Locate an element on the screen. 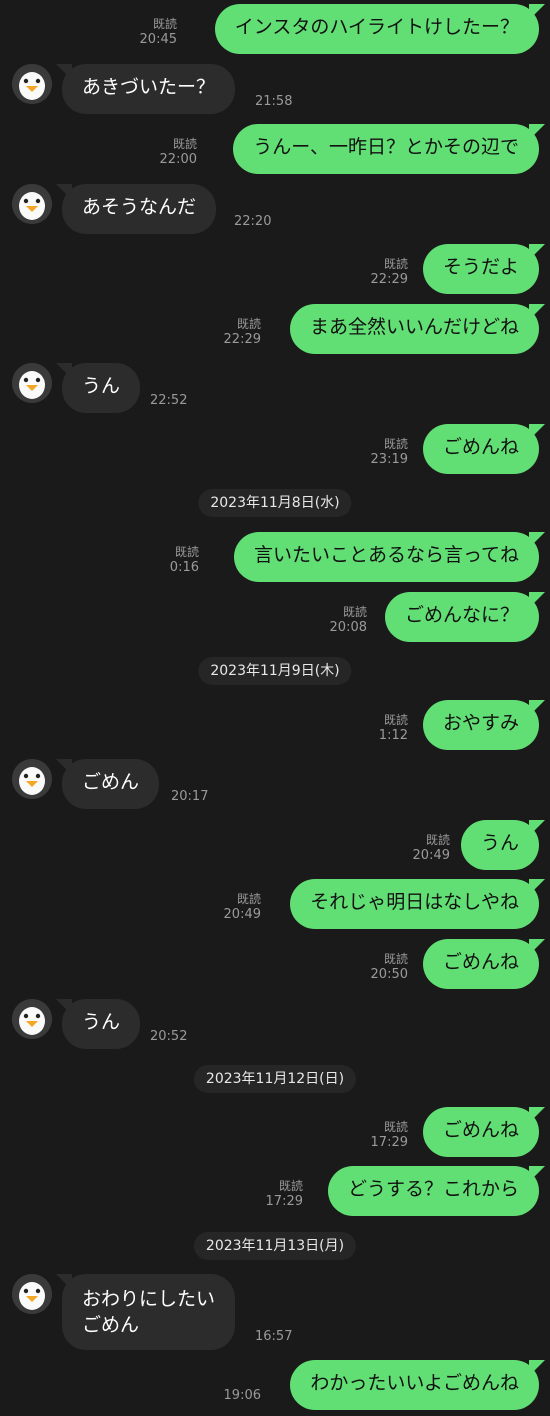 The image size is (550, 1416). message-time: 20:52 is located at coordinates (169, 1036).